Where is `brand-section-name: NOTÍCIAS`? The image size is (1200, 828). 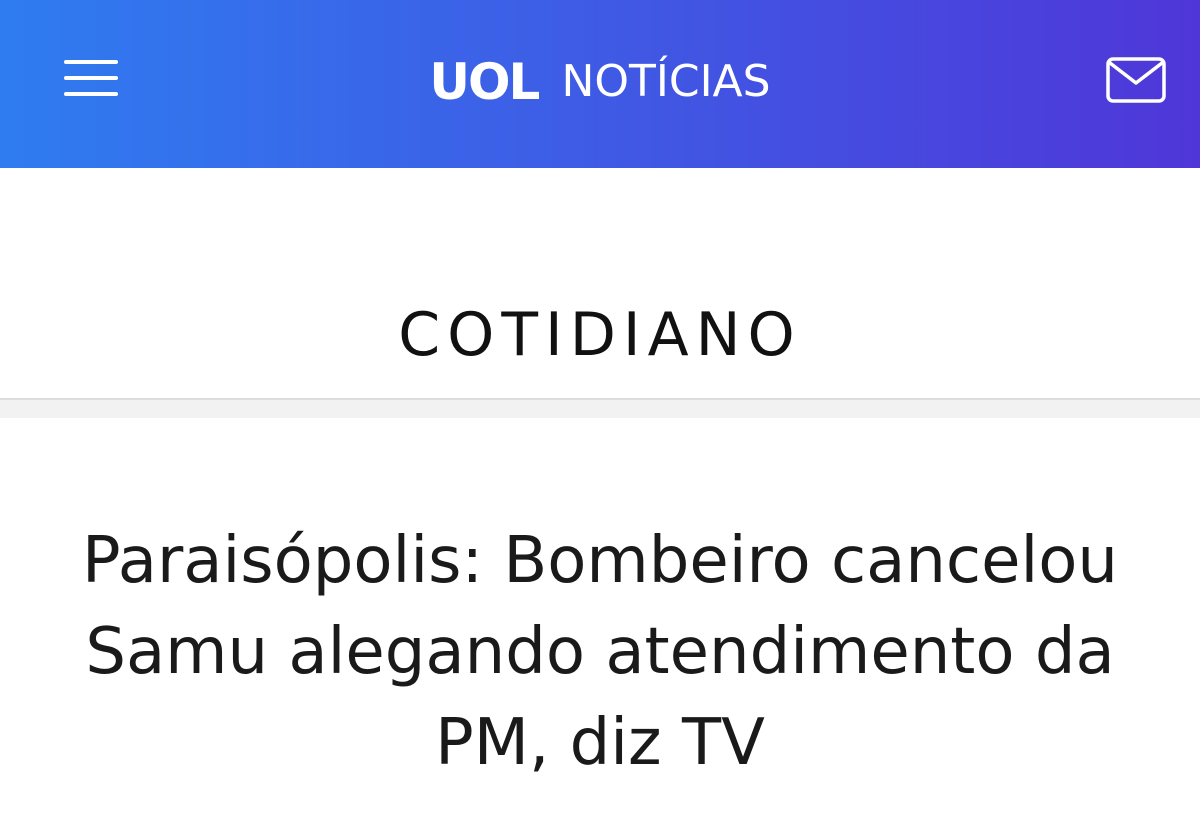
brand-section-name: NOTÍCIAS is located at coordinates (666, 81).